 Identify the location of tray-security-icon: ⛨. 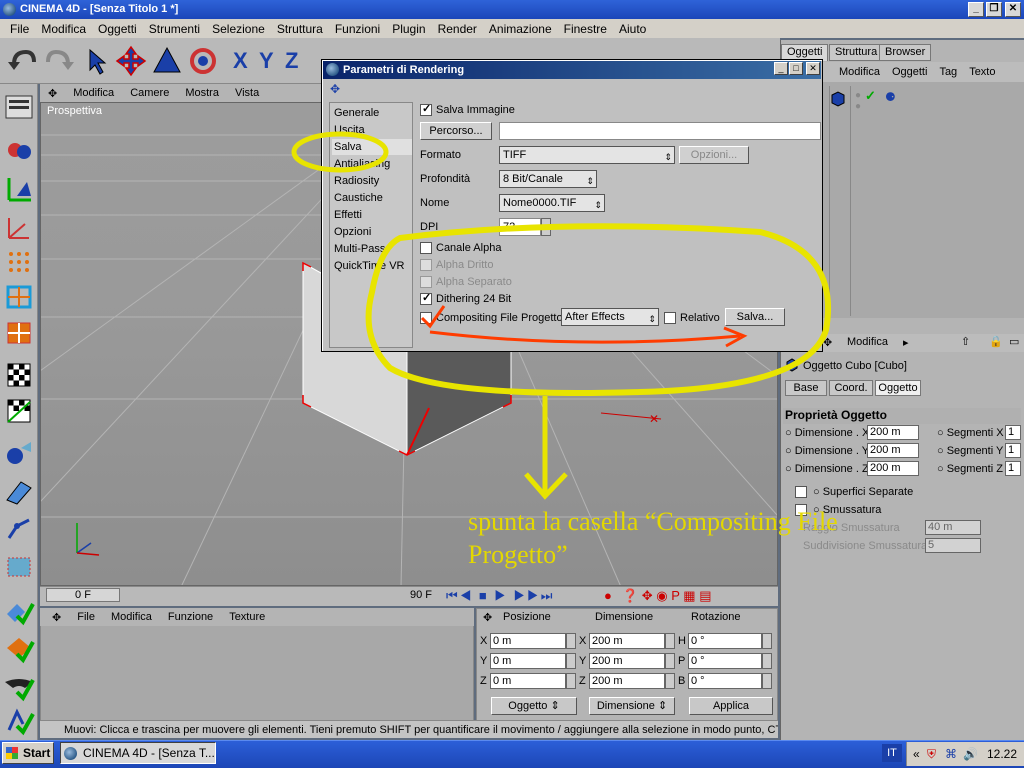
(931, 754).